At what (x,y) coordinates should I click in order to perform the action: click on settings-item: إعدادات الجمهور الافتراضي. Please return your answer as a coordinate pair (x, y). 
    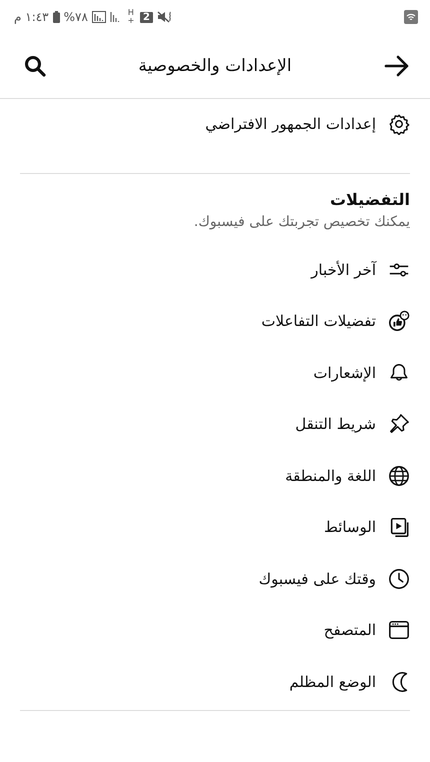
    Looking at the image, I should click on (215, 124).